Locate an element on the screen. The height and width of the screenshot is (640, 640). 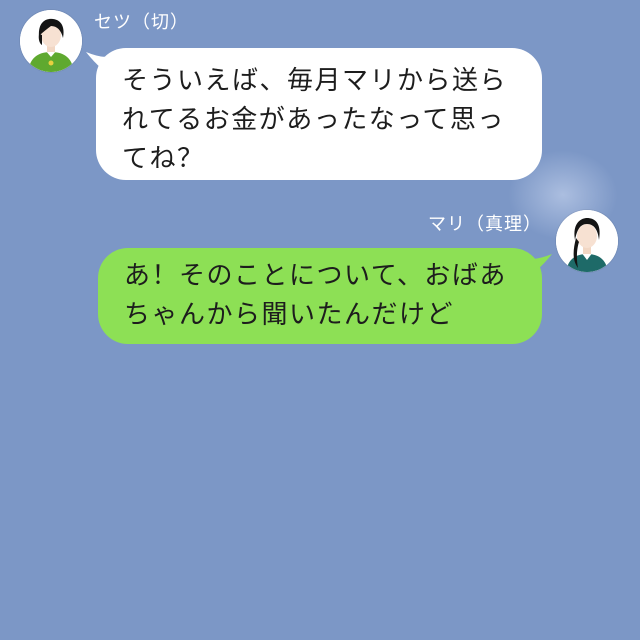
sender-name-setsu: セツ（切） is located at coordinates (141, 22).